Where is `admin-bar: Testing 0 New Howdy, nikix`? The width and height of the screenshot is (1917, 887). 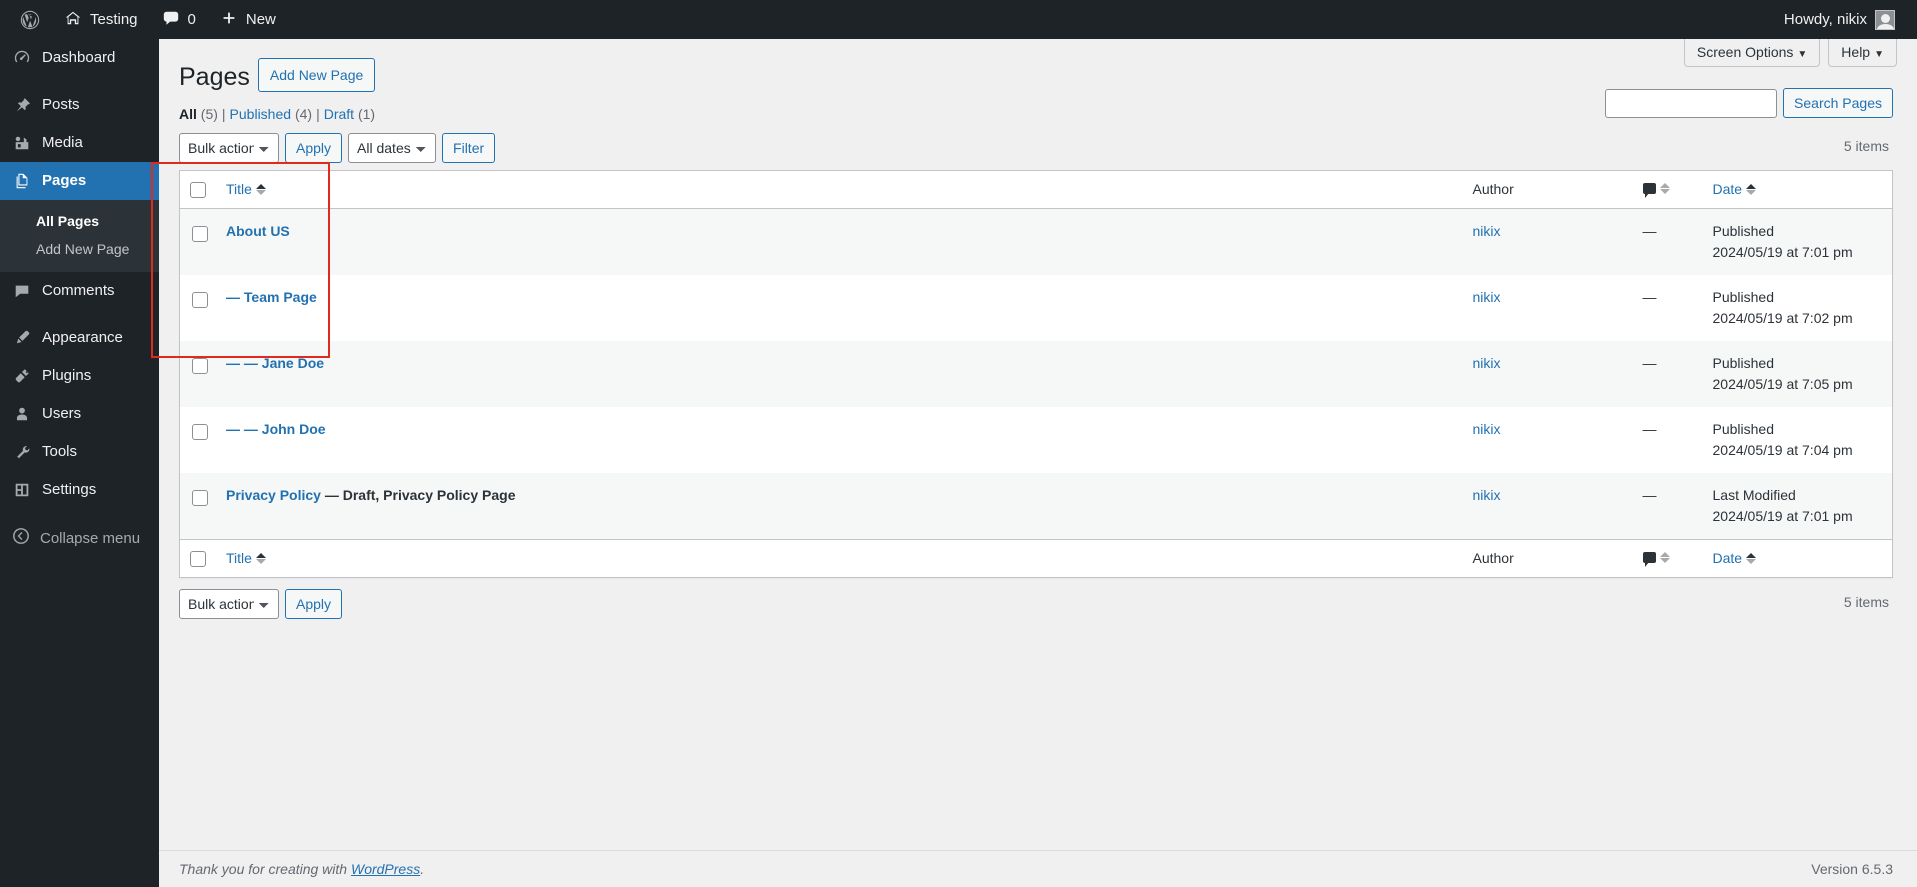
admin-bar: Testing 0 New Howdy, nikix is located at coordinates (958, 19).